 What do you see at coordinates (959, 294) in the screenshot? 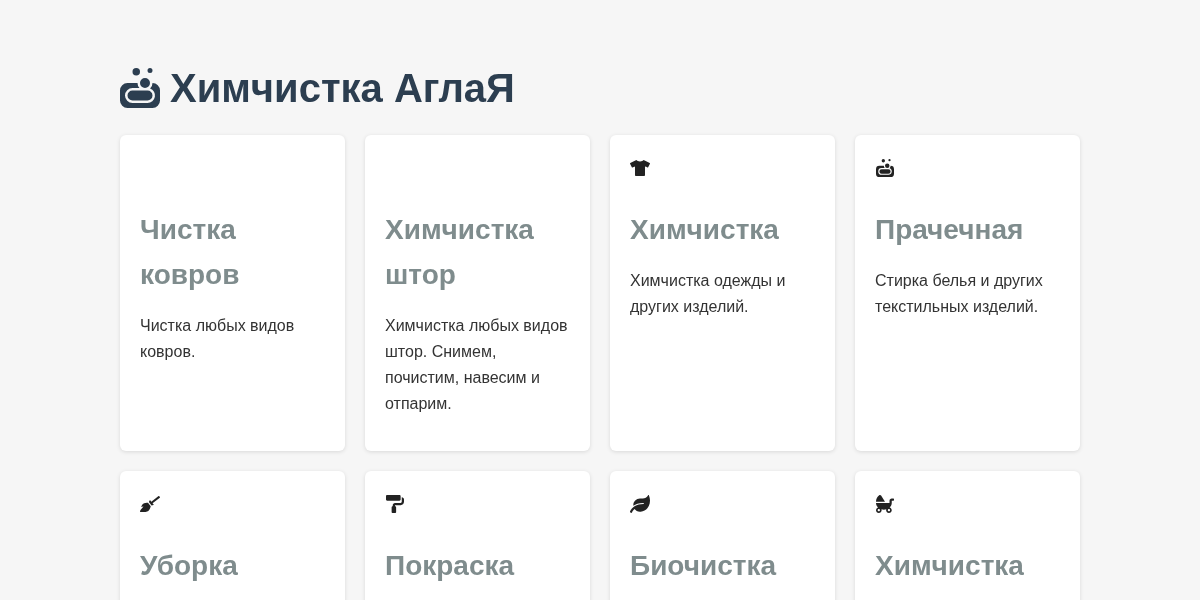
I see `service-description: Стирка белья и других текстильных изделий.` at bounding box center [959, 294].